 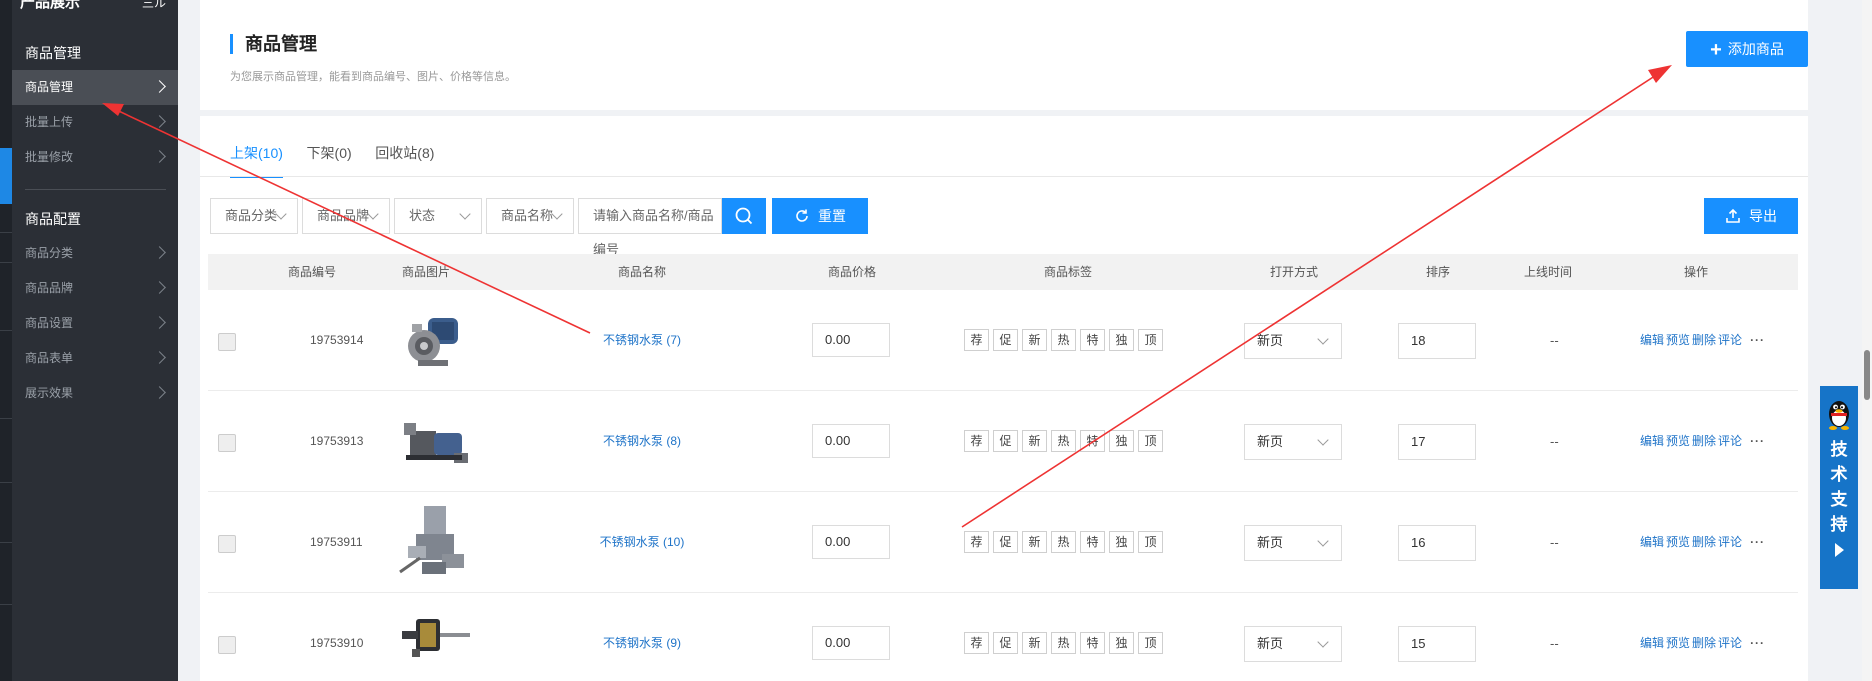 I want to click on sidebar-item-settings: 商品设置, so click(x=95, y=323).